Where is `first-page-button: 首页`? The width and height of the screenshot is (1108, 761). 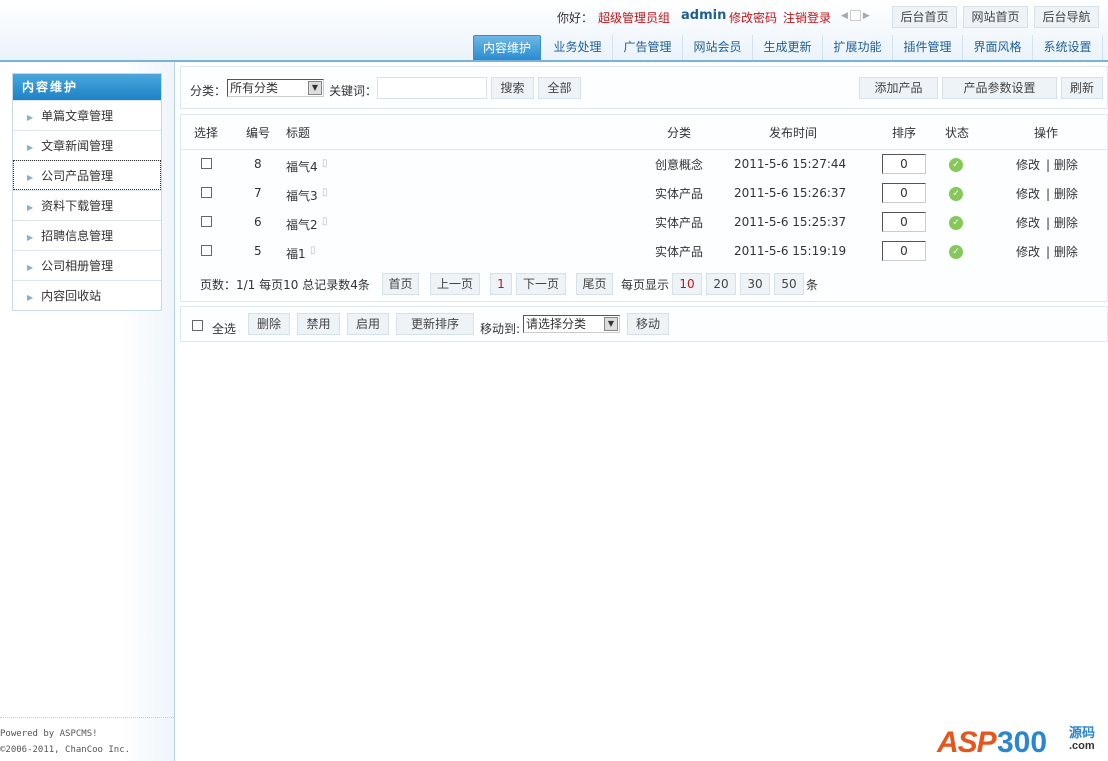 first-page-button: 首页 is located at coordinates (400, 284).